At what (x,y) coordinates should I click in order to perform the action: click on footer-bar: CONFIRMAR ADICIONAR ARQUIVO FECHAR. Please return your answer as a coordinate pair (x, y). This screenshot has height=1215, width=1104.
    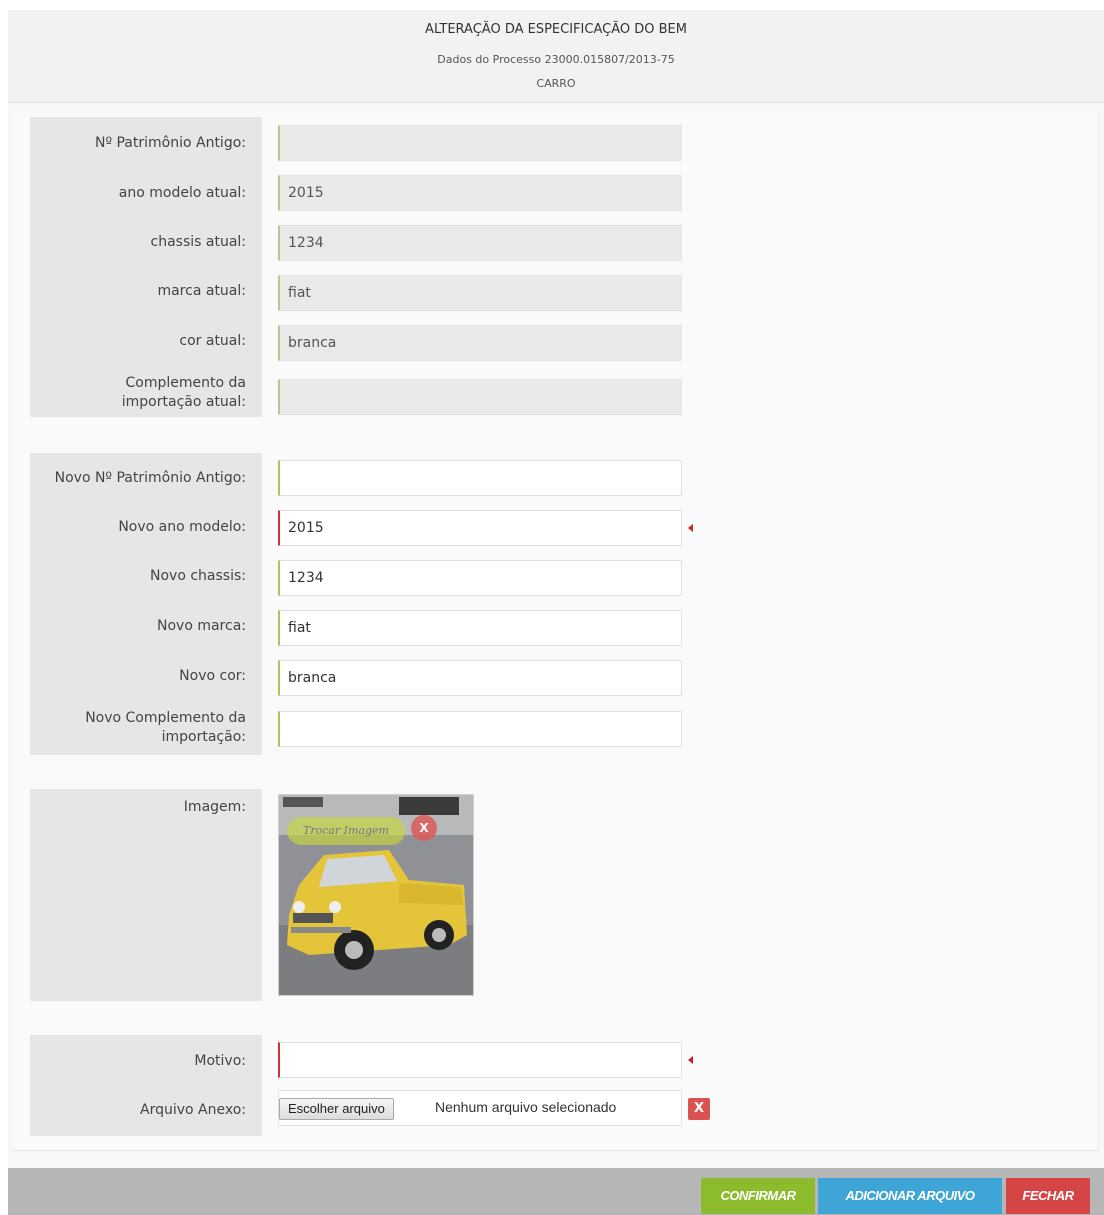
    Looking at the image, I should click on (556, 1191).